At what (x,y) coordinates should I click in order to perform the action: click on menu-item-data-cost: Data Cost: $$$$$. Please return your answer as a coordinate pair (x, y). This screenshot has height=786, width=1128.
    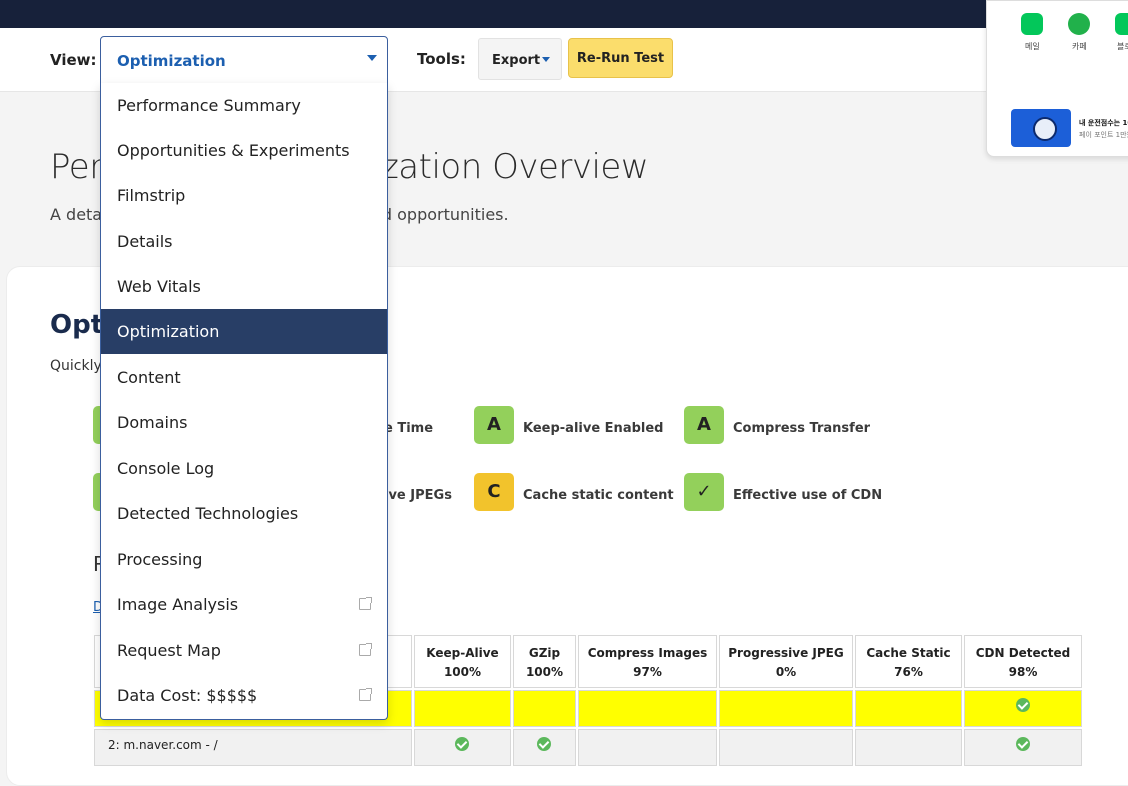
    Looking at the image, I should click on (244, 695).